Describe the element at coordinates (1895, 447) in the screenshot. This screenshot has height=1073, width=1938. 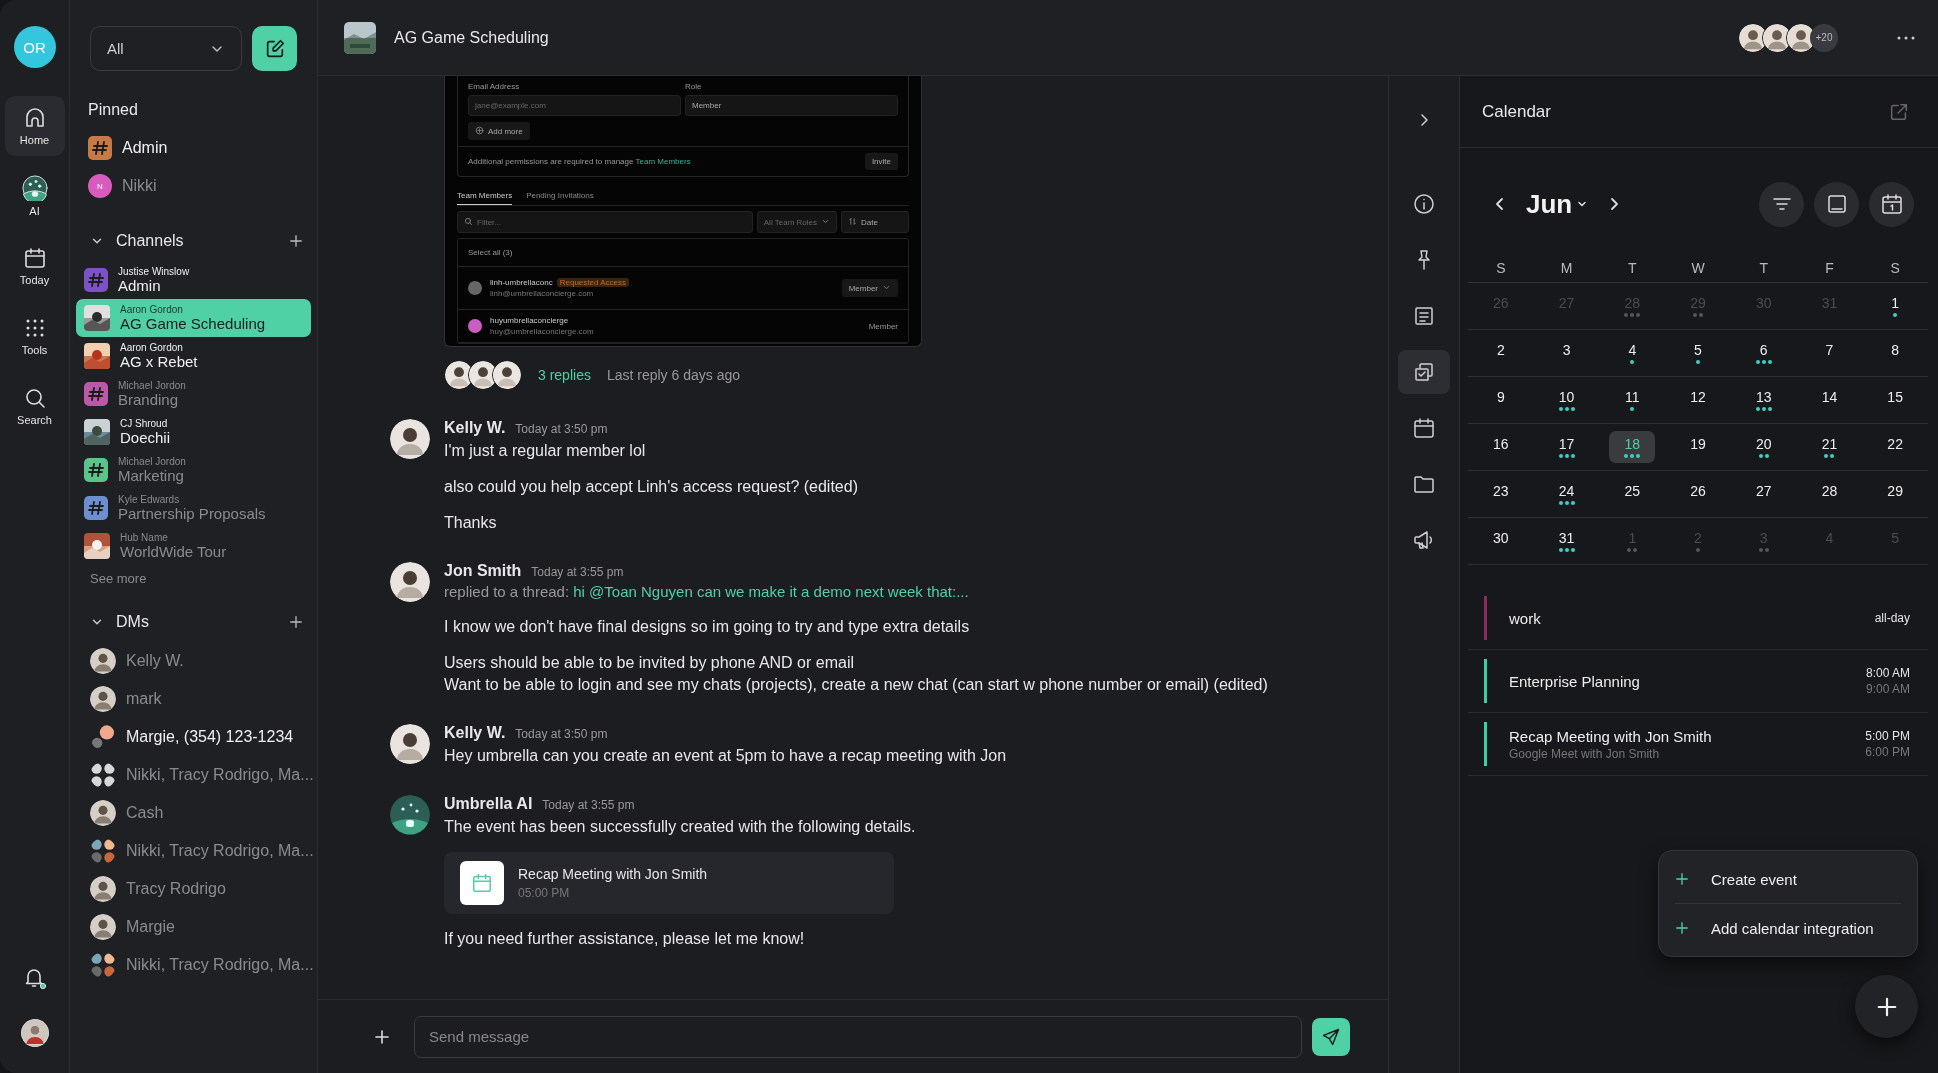
I see `calendar-day: 22` at that location.